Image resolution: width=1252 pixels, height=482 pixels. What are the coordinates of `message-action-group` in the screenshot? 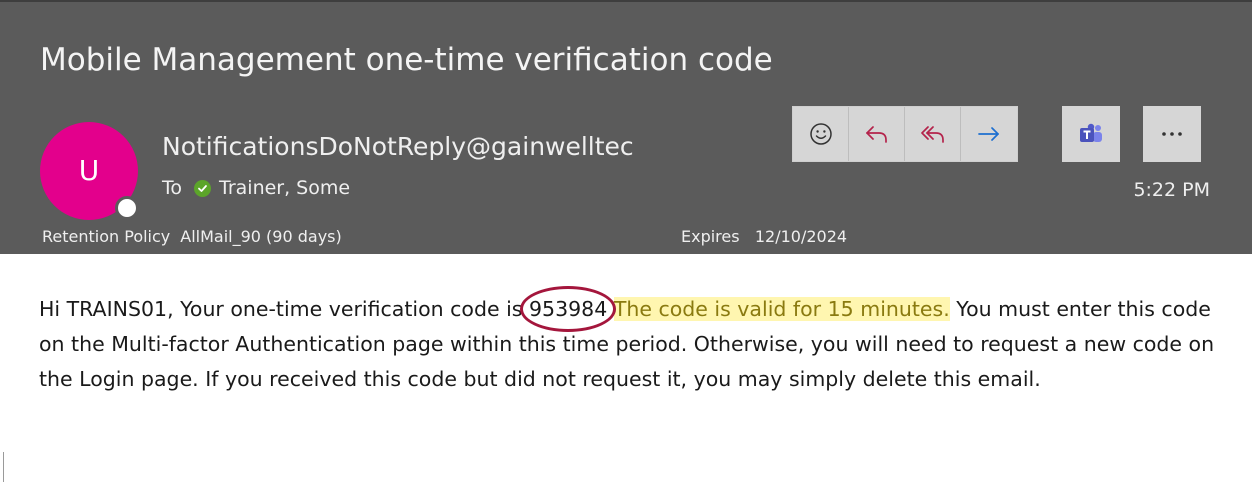 It's located at (905, 134).